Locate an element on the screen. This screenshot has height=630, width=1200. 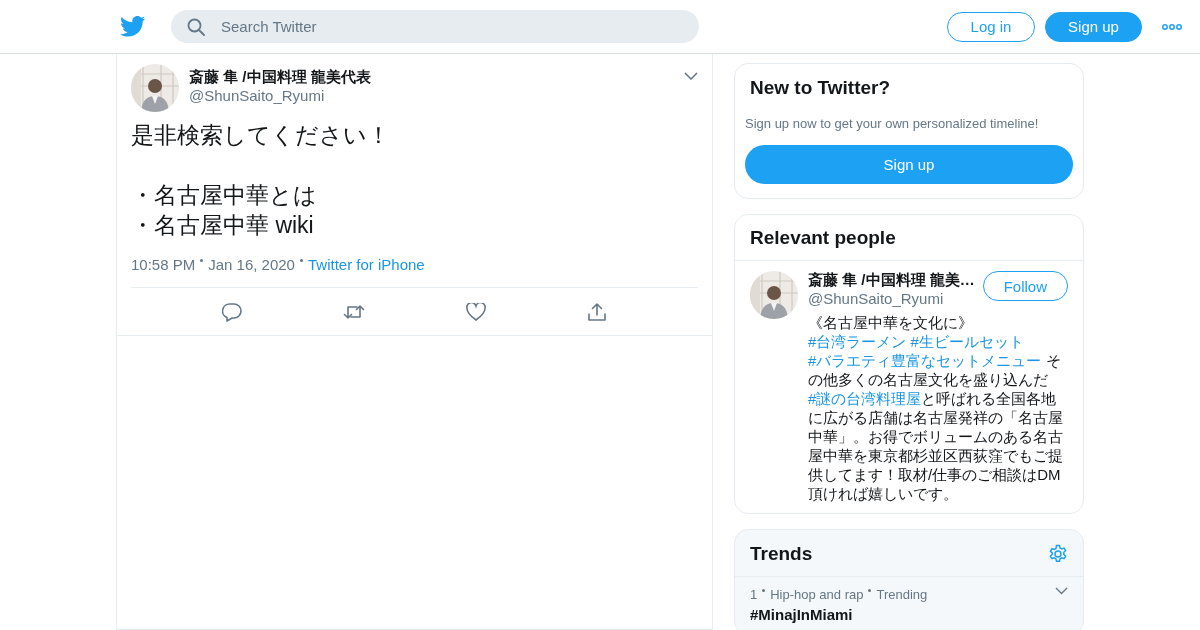
search-icon is located at coordinates (196, 27).